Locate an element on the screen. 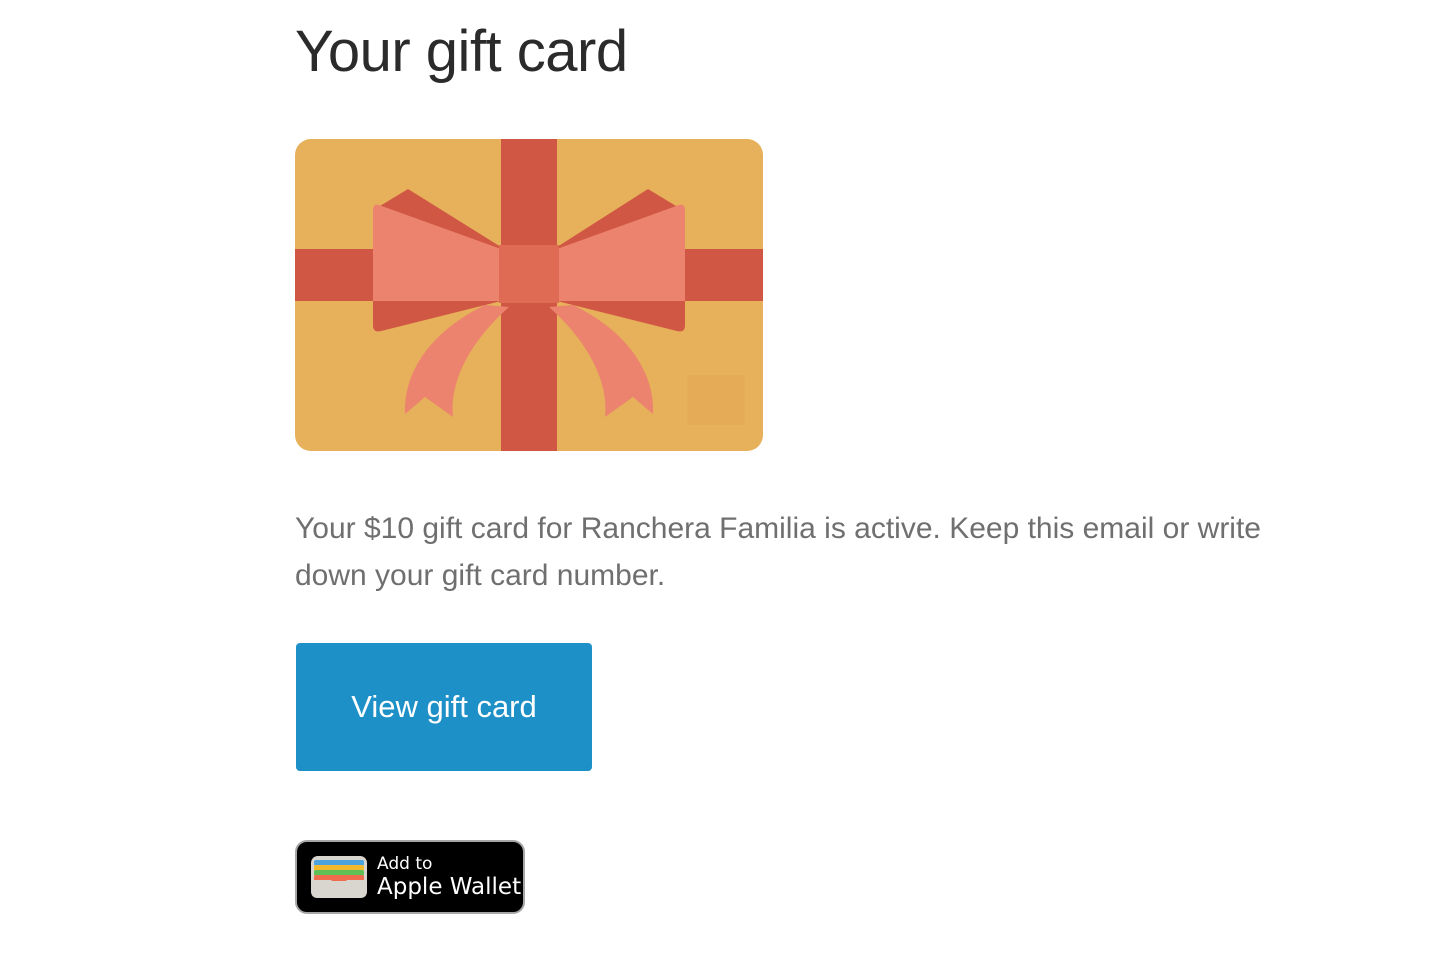 This screenshot has height=967, width=1445. wallet-line-add-to: Add to is located at coordinates (405, 863).